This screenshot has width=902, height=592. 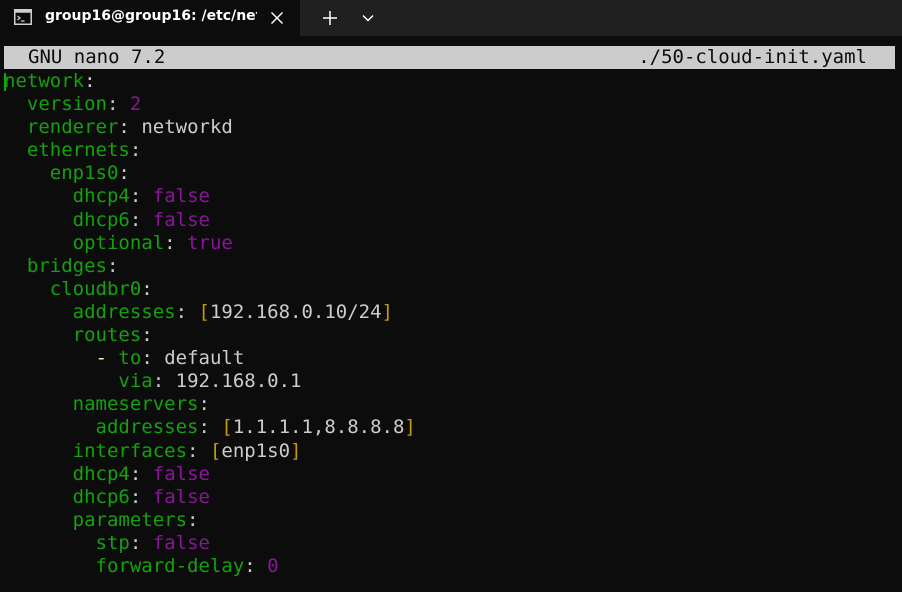 I want to click on code-line: via: 192.168.0.1, so click(x=210, y=381).